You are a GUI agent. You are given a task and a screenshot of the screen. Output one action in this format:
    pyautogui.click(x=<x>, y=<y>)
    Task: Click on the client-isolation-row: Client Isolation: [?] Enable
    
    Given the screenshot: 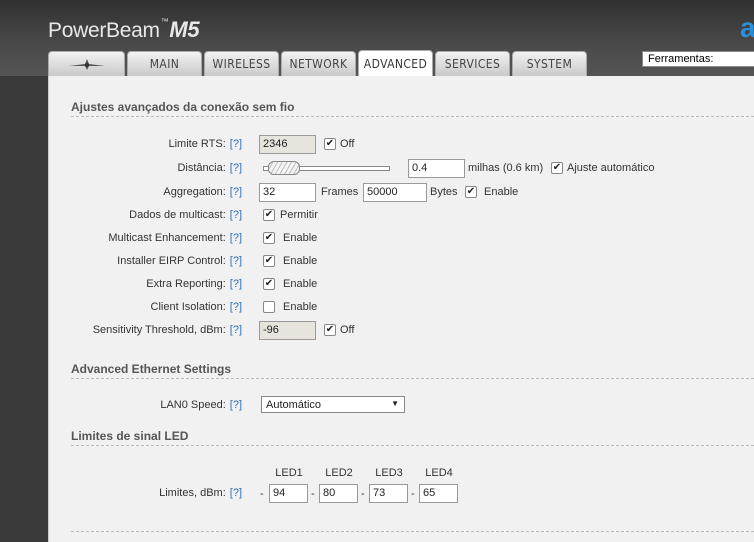 What is the action you would take?
    pyautogui.click(x=401, y=308)
    